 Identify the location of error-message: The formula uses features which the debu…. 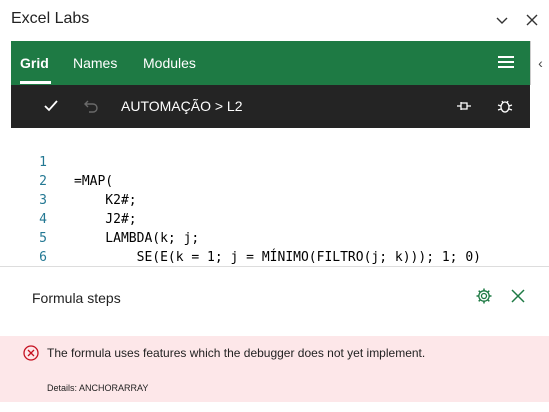
(236, 353).